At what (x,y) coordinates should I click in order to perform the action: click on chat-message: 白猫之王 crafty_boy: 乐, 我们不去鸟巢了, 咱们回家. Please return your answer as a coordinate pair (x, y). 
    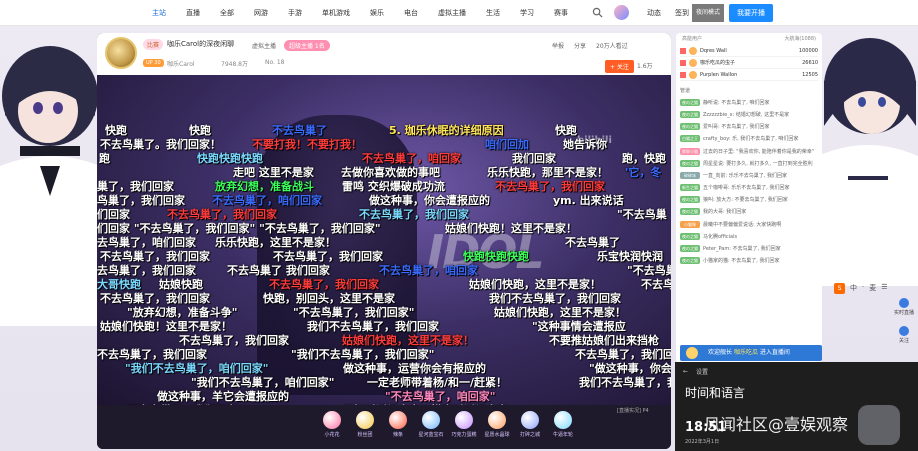
    Looking at the image, I should click on (749, 139).